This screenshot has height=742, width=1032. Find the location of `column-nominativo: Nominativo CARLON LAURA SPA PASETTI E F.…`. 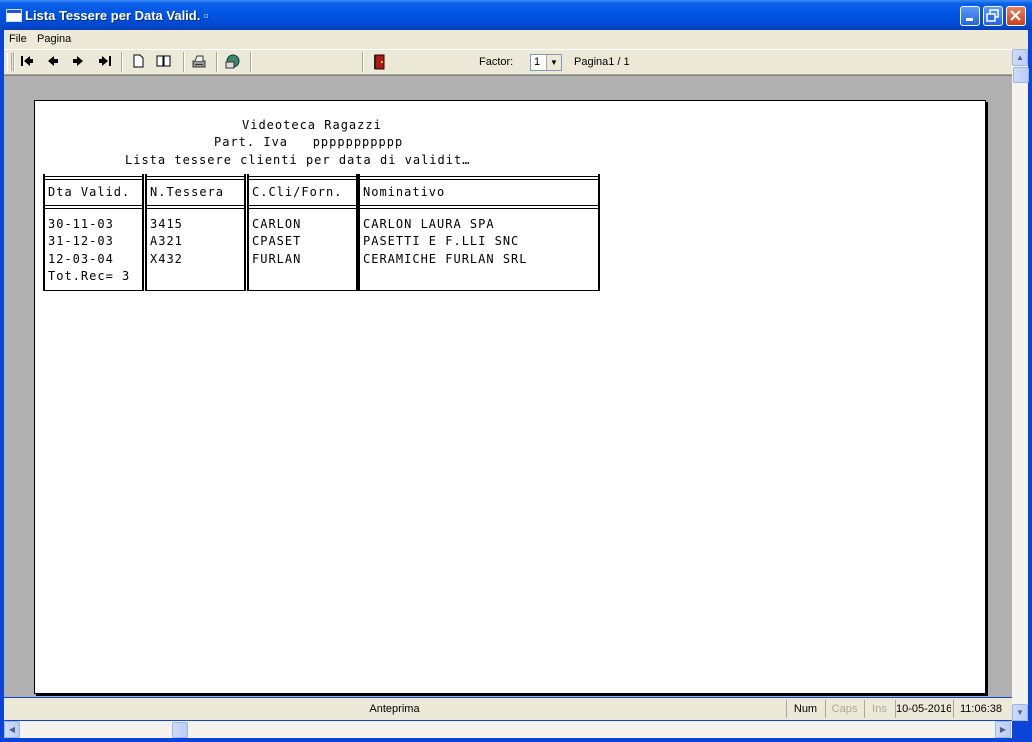

column-nominativo: Nominativo CARLON LAURA SPA PASETTI E F.… is located at coordinates (479, 232).